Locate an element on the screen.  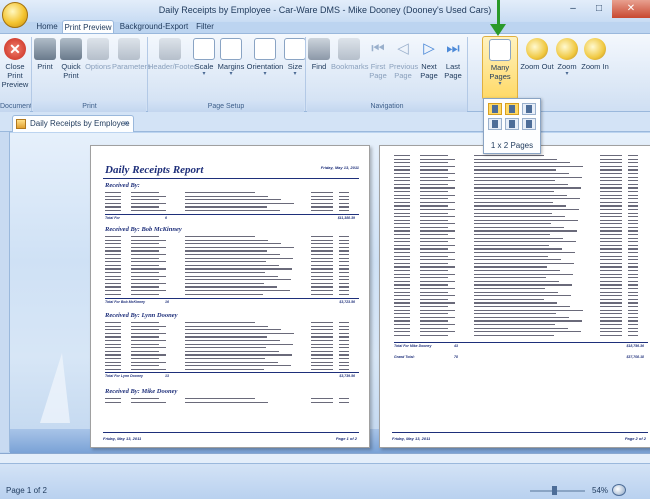
section-total: Total For Lynn Dooney 13 $3,739.56 is located at coordinates (232, 375).